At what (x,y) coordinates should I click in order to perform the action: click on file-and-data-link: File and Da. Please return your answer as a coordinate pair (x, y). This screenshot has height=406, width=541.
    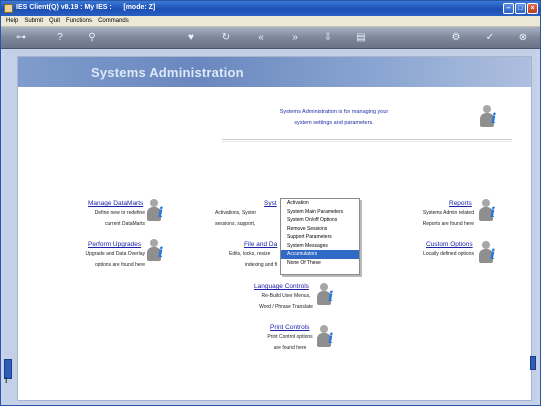
    Looking at the image, I should click on (260, 244).